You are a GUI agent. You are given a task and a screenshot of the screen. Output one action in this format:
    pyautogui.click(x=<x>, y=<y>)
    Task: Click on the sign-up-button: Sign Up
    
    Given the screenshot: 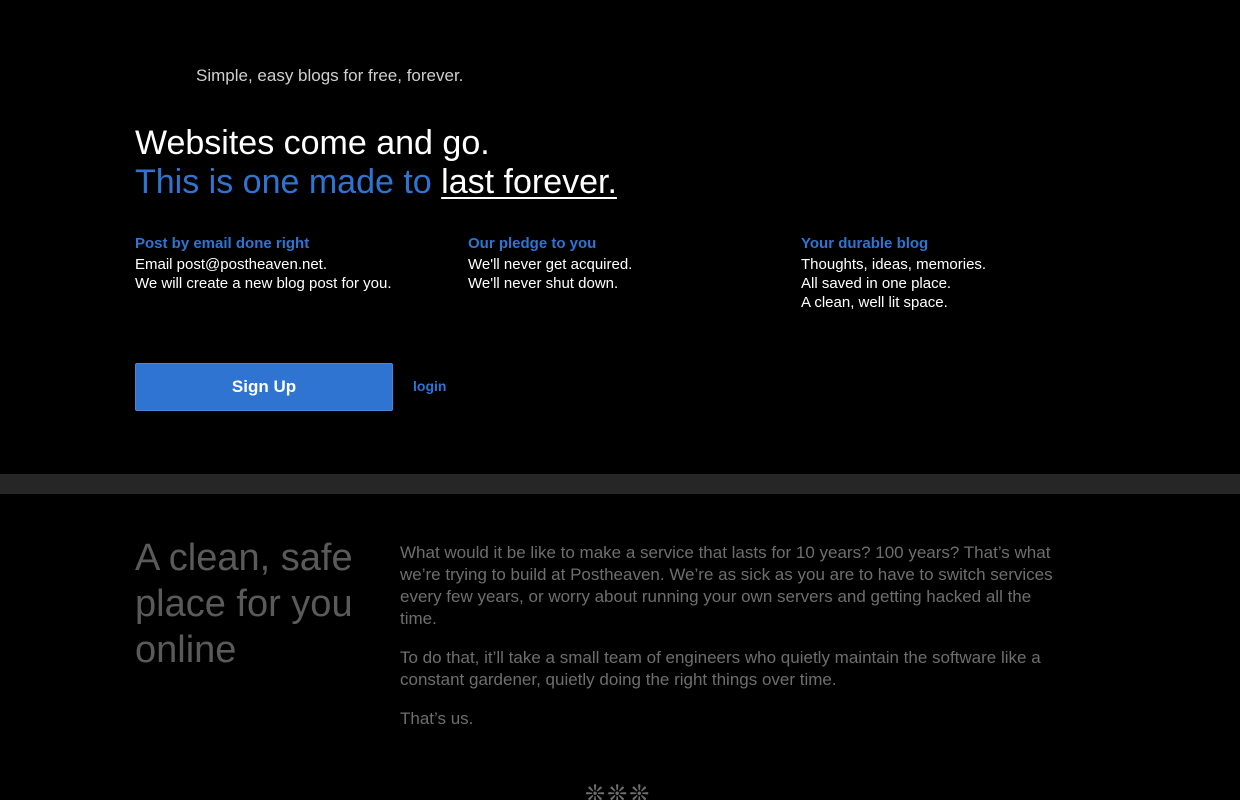 What is the action you would take?
    pyautogui.click(x=264, y=387)
    